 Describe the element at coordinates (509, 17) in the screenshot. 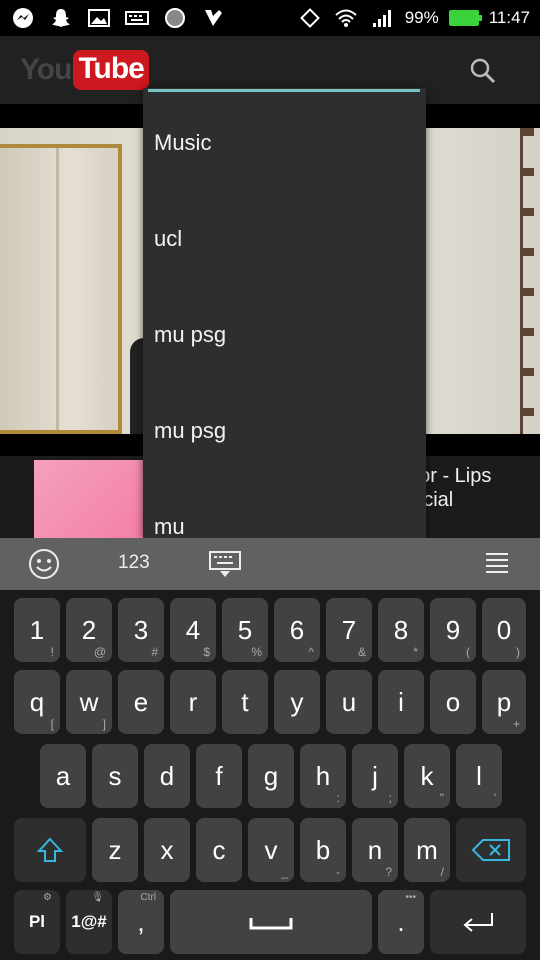

I see `clock: 11:47` at that location.